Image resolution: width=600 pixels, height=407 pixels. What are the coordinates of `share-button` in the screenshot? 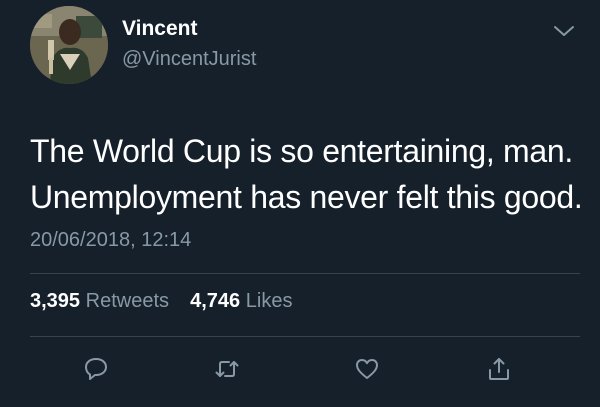 It's located at (499, 369).